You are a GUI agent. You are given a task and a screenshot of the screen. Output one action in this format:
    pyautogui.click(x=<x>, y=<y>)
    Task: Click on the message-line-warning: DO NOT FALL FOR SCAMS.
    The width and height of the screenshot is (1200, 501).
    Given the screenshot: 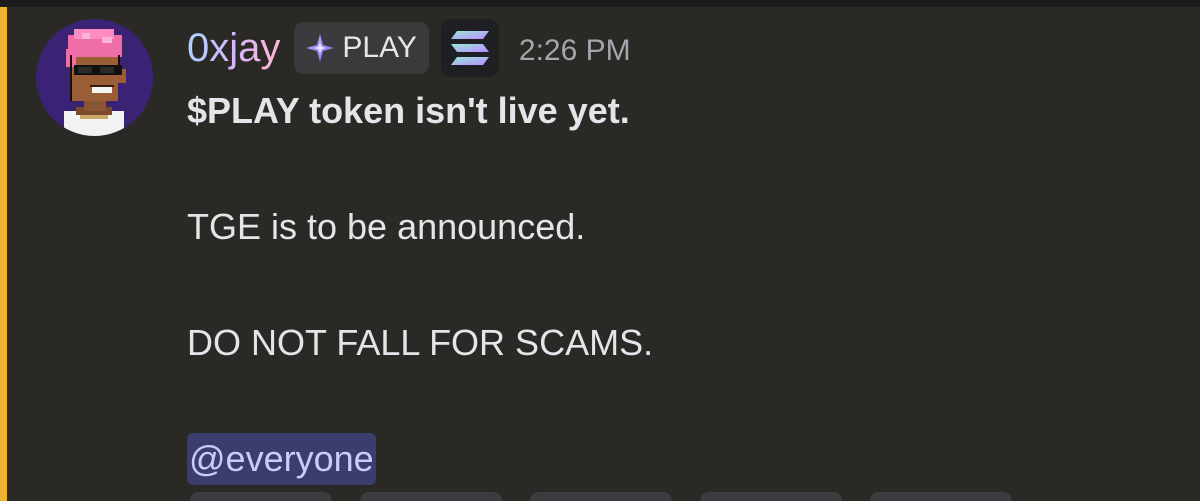 What is the action you would take?
    pyautogui.click(x=420, y=342)
    